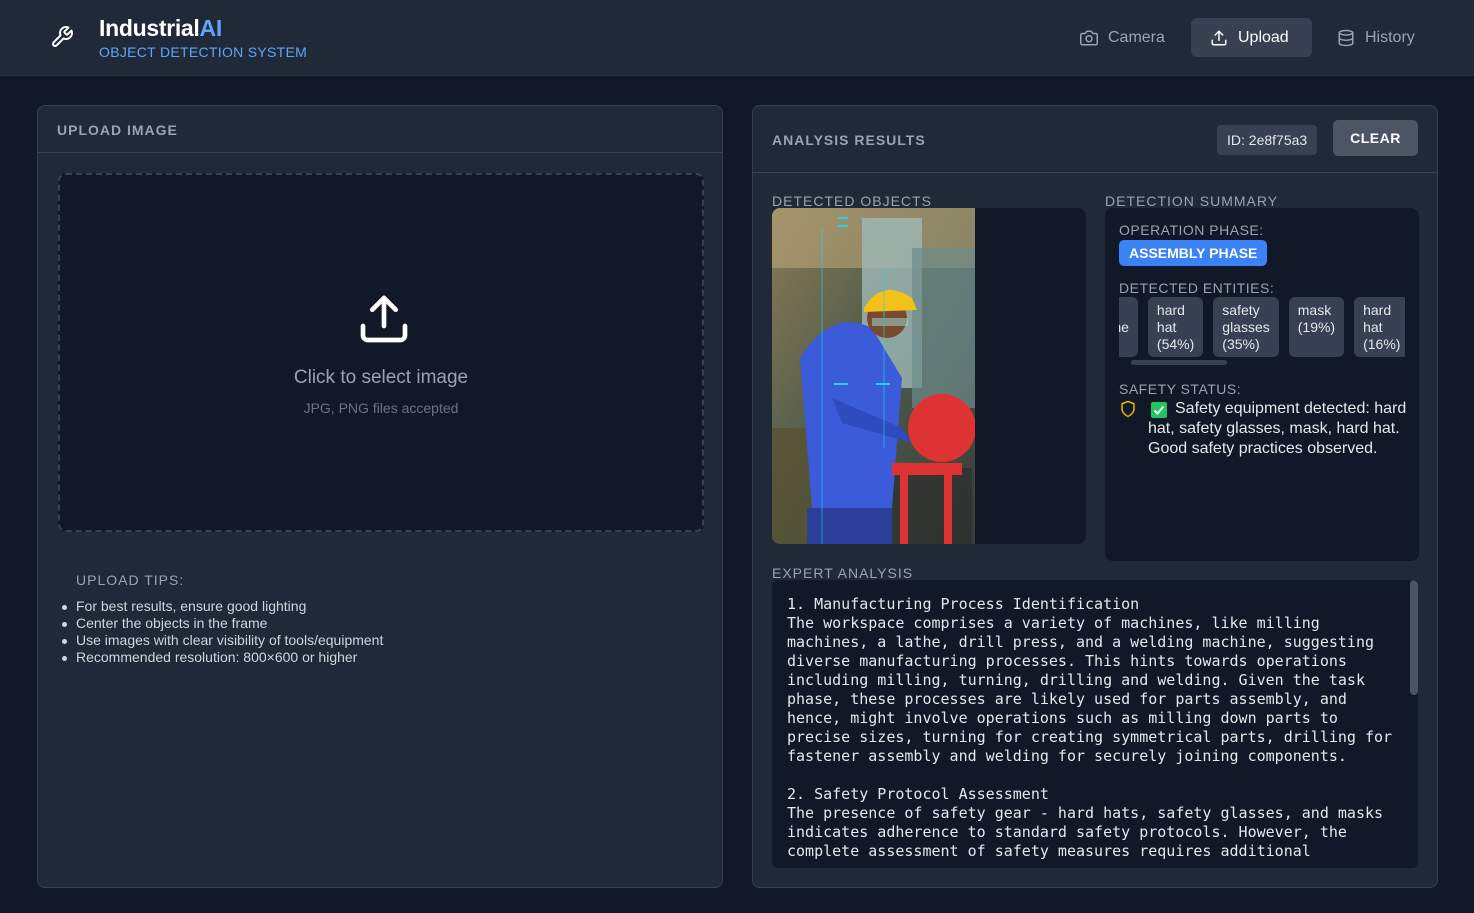  What do you see at coordinates (203, 52) in the screenshot?
I see `brand-subtitle: OBJECT DETECTION SYSTEM` at bounding box center [203, 52].